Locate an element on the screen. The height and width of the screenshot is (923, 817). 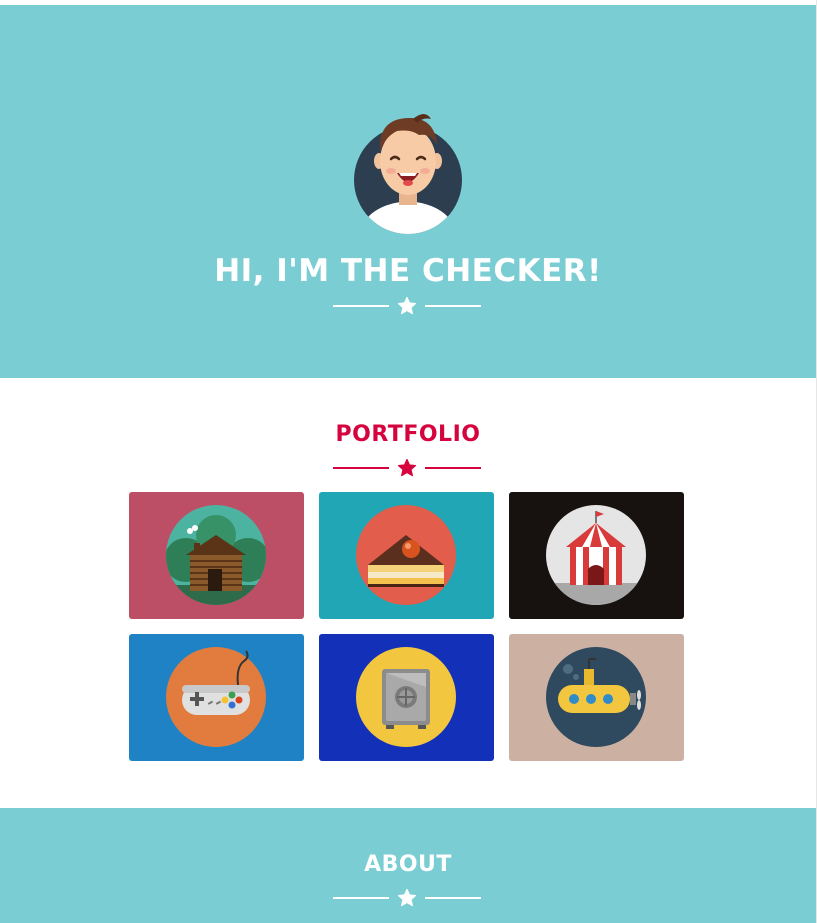
about-star-divider is located at coordinates (407, 898).